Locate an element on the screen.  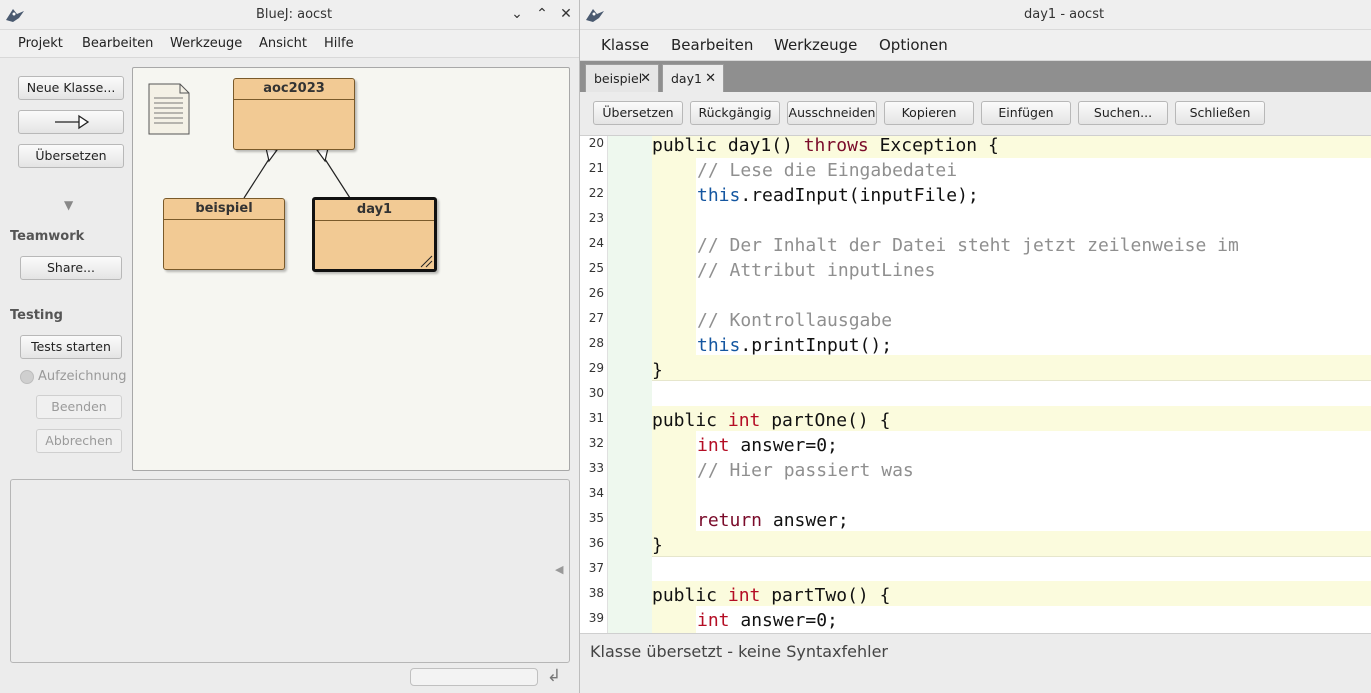
code-line-33: // Hier passiert was is located at coordinates (805, 470).